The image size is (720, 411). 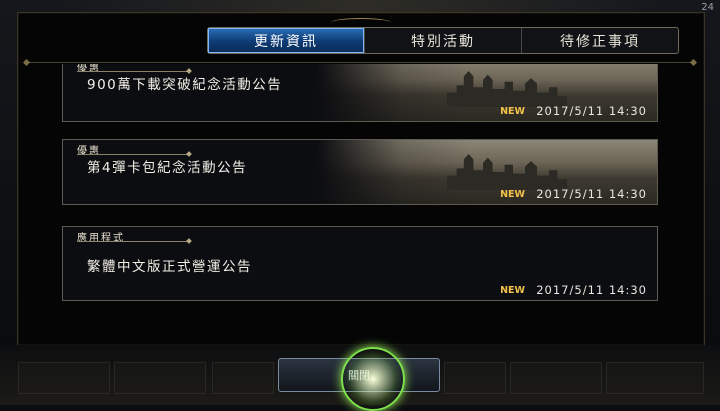 I want to click on header-divider, so click(x=360, y=62).